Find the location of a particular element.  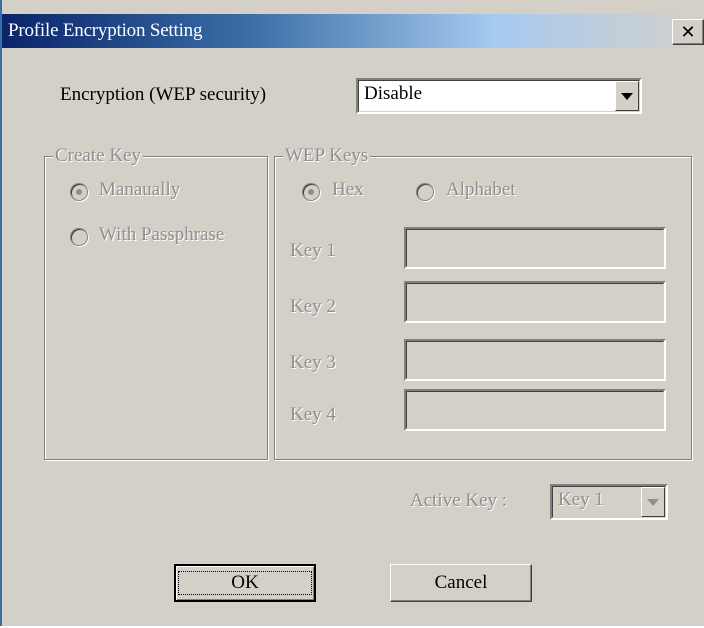

ok-button: OK is located at coordinates (245, 583).